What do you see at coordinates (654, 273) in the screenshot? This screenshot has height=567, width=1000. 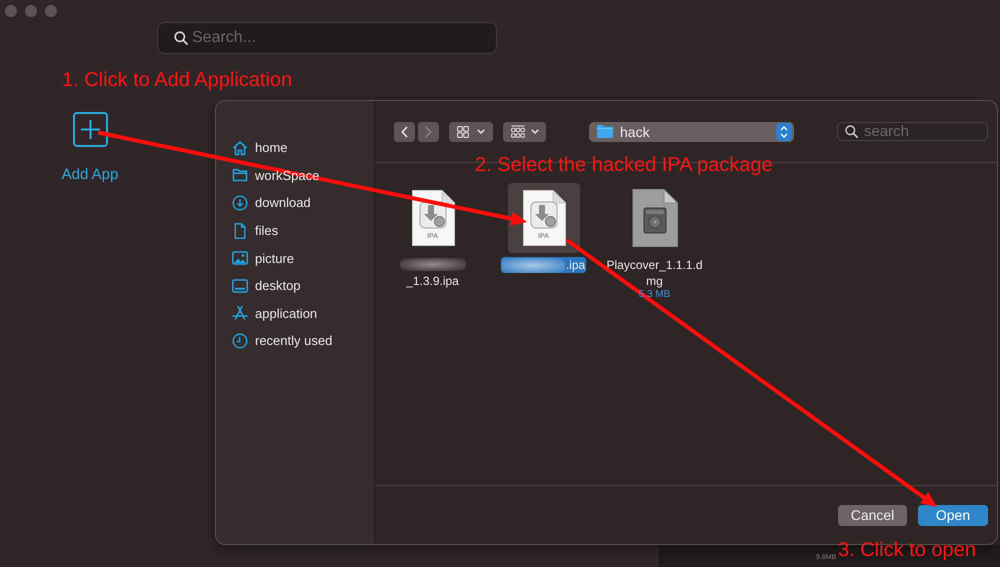 I see `file-name: Playcover_1.1.1.d mg` at bounding box center [654, 273].